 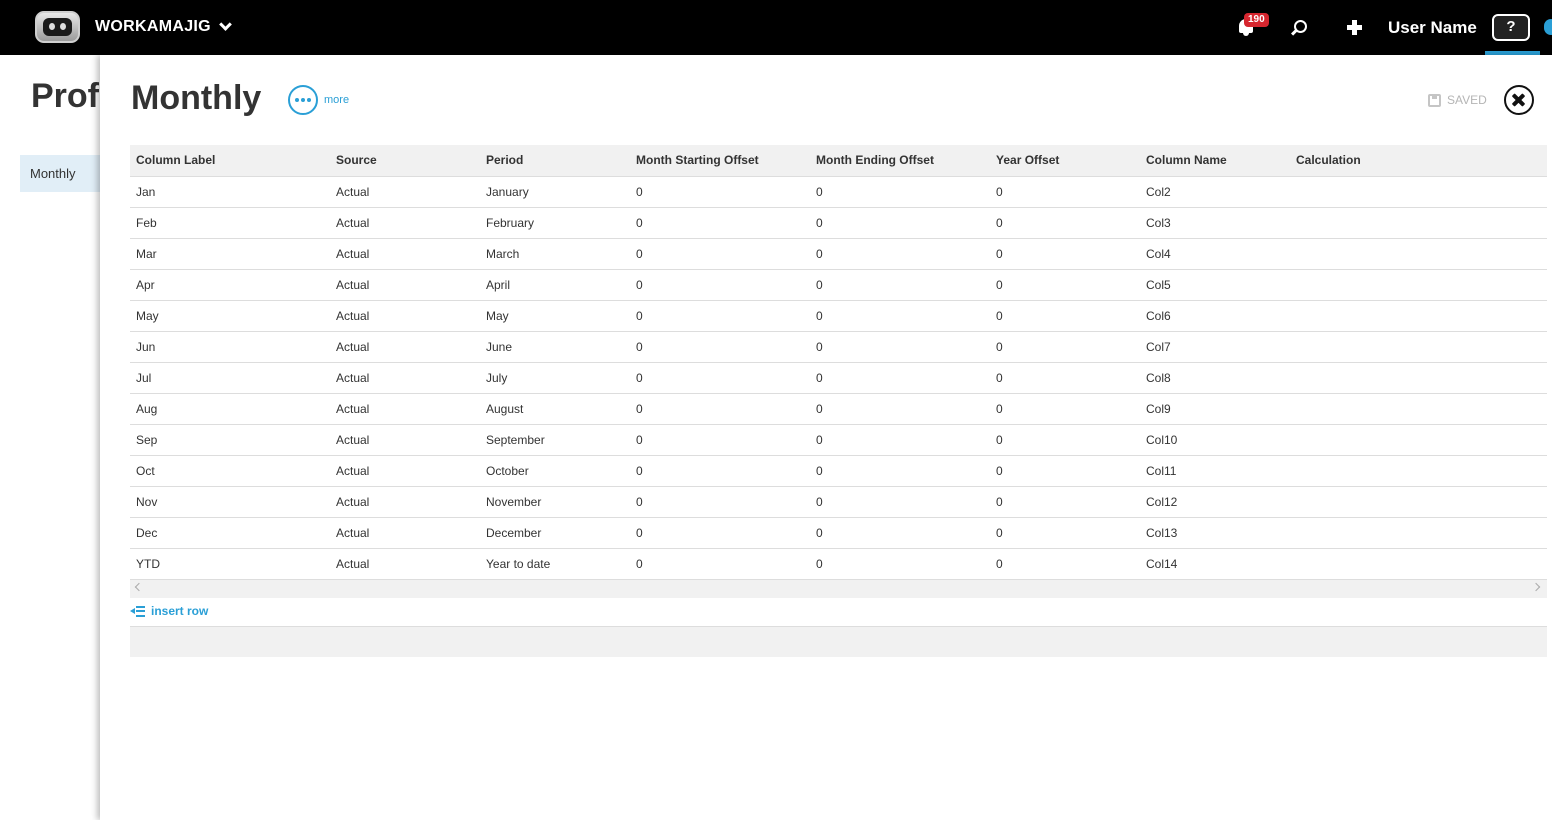 I want to click on table-cell: Col6, so click(x=1215, y=316).